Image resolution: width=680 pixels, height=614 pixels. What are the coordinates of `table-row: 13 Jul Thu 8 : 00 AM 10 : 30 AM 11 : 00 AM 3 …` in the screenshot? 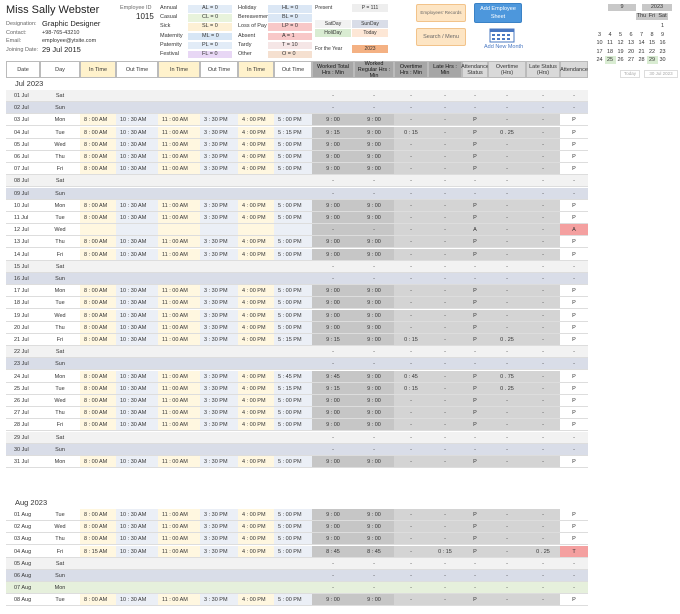 It's located at (297, 242).